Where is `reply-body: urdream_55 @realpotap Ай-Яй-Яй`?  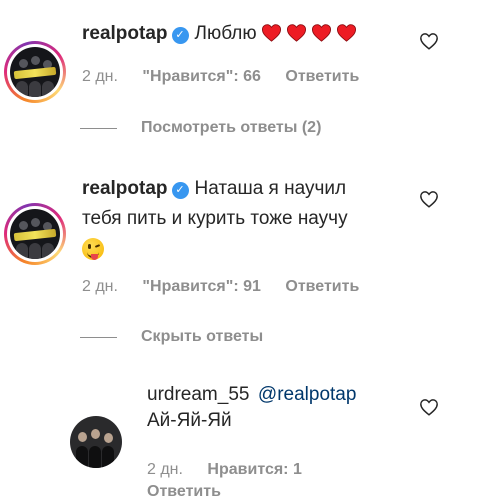 reply-body: urdream_55 @realpotap Ай-Яй-Яй is located at coordinates (251, 410).